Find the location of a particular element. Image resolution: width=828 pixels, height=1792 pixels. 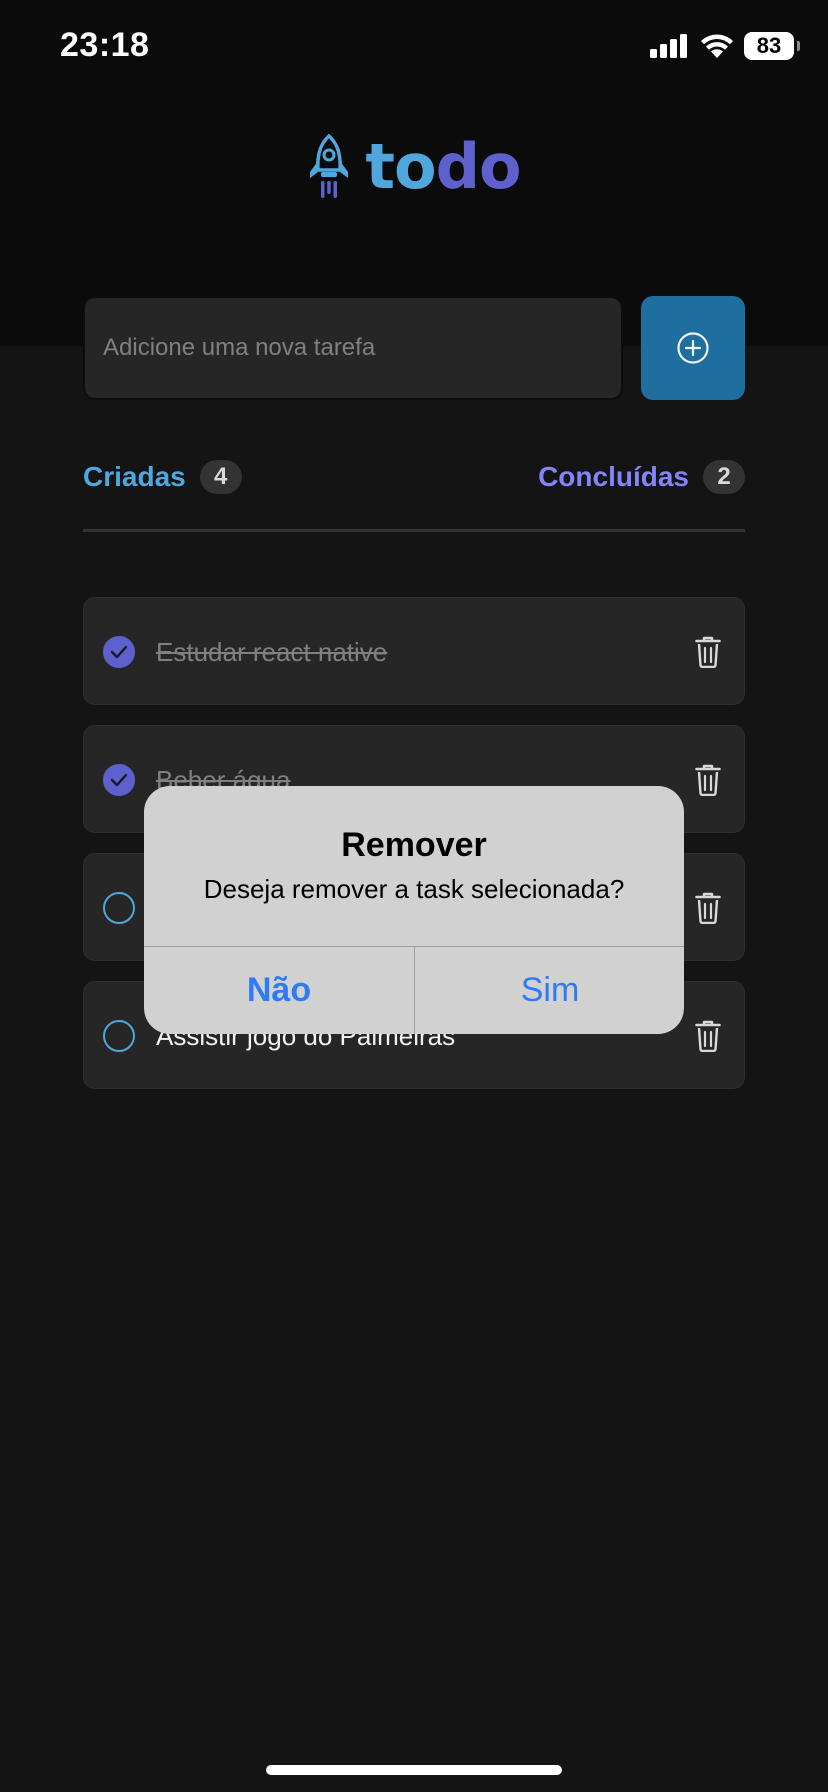

battery-icon: 83 is located at coordinates (772, 46).